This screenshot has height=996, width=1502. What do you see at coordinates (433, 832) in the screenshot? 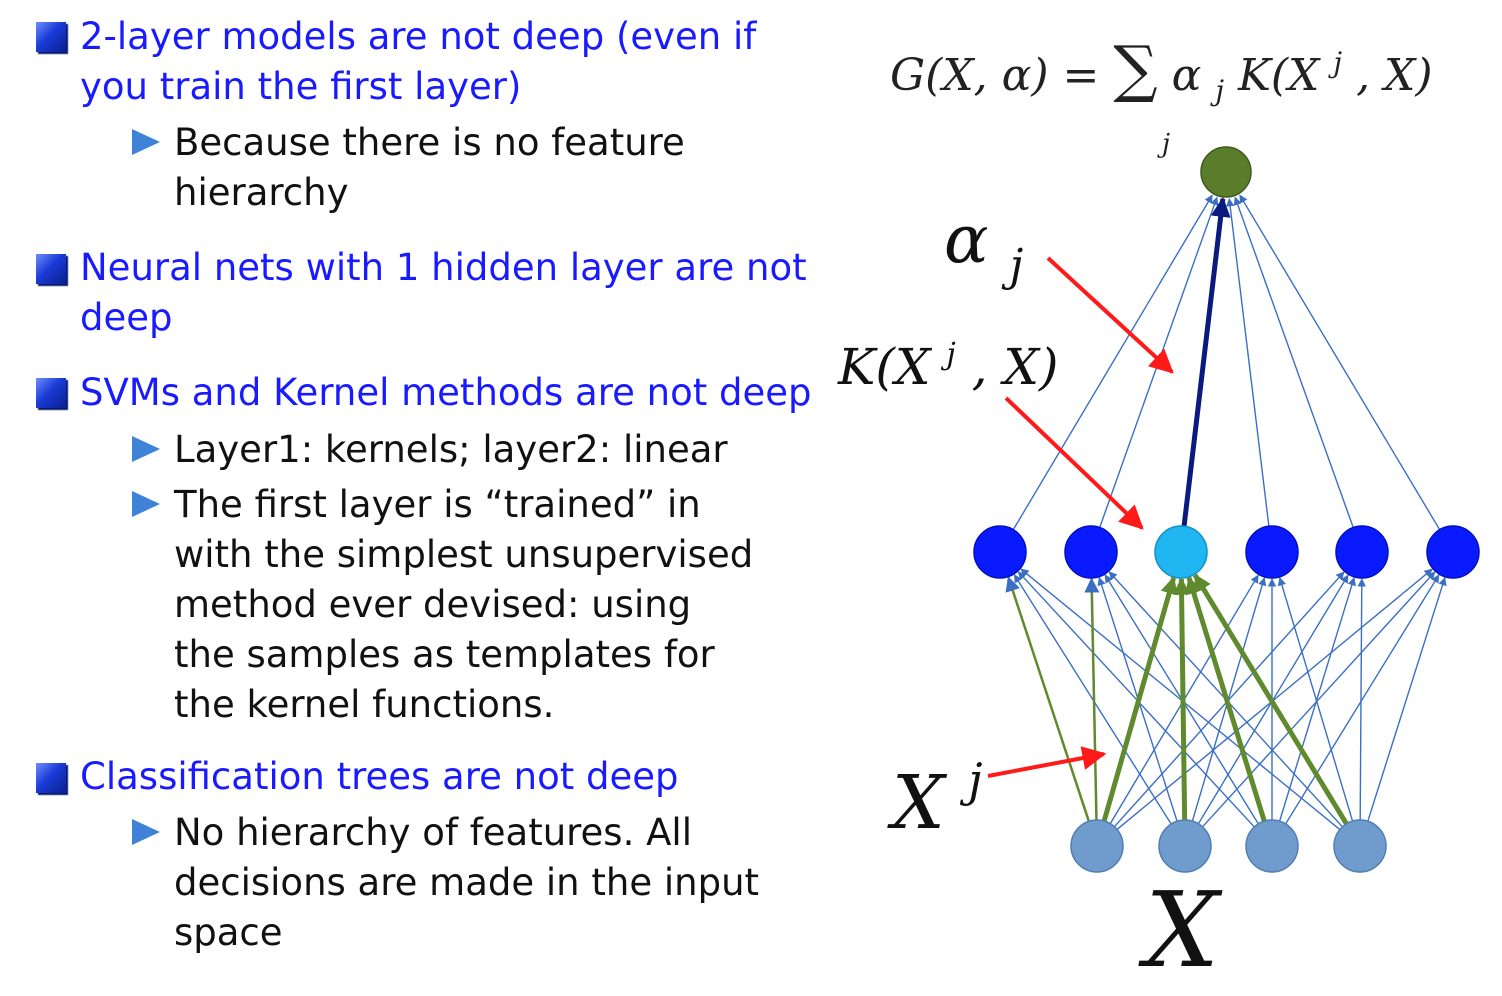
I see `sub-bullet-line: No hierarchy of features. All` at bounding box center [433, 832].